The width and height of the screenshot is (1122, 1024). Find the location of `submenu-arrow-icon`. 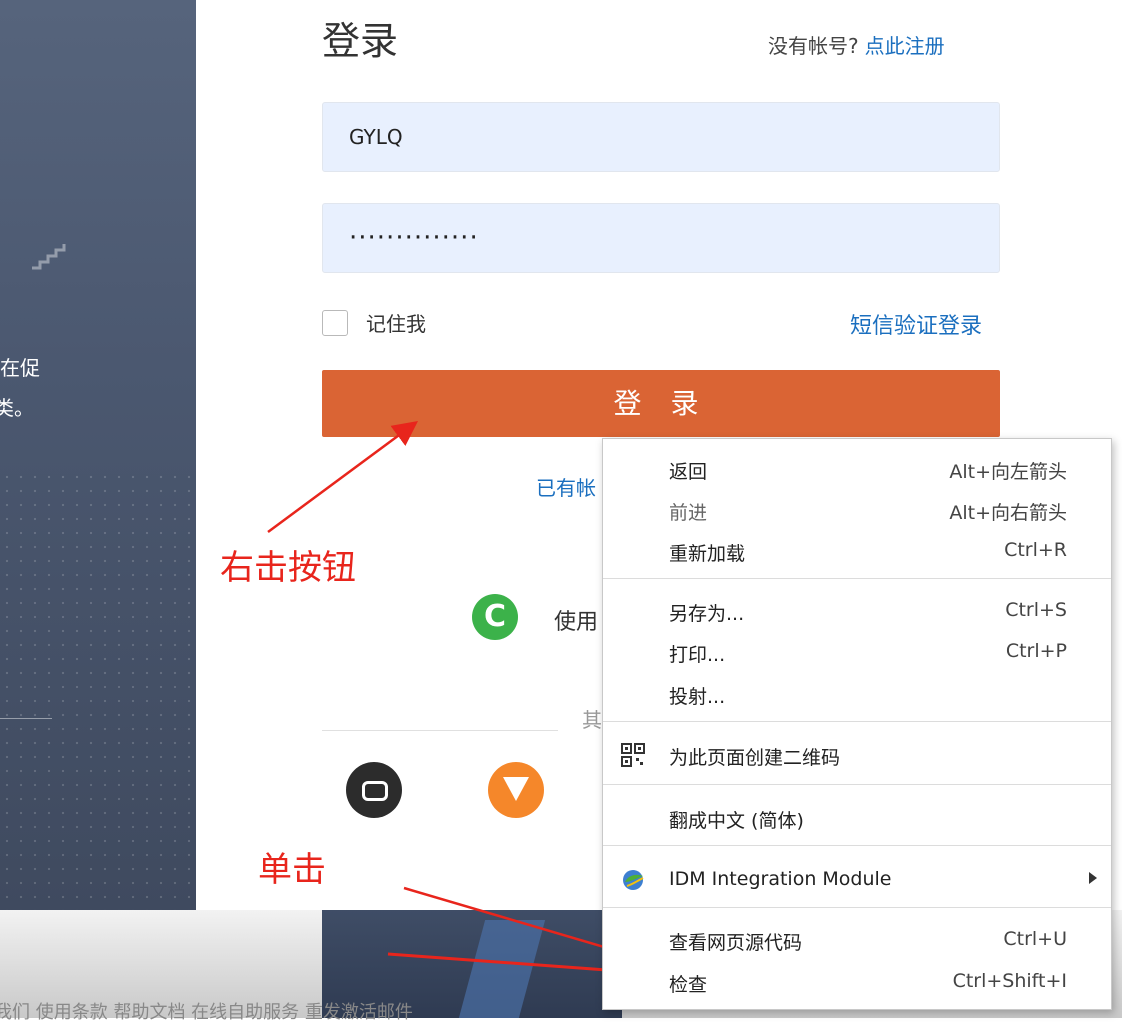

submenu-arrow-icon is located at coordinates (1093, 878).